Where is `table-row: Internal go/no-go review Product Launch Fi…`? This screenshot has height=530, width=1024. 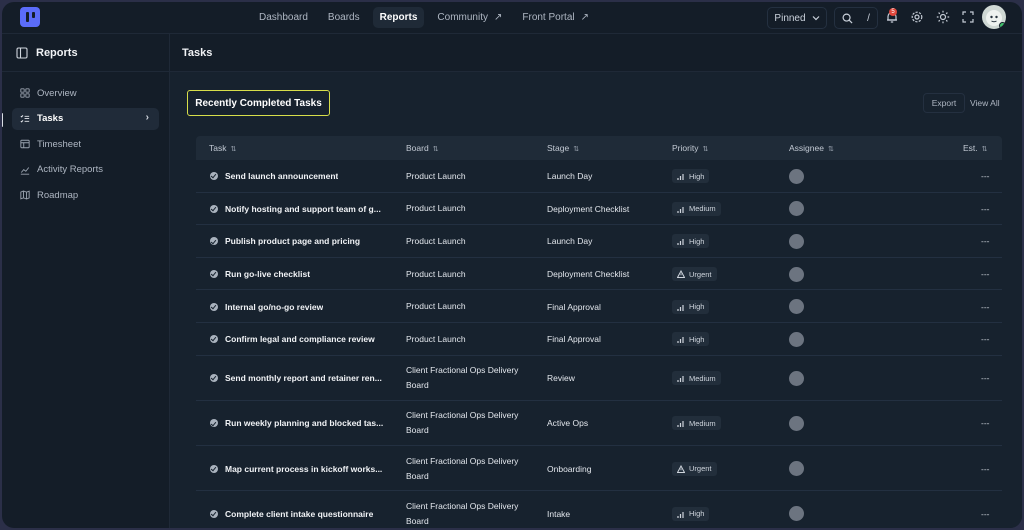
table-row: Internal go/no-go review Product Launch Fi… is located at coordinates (599, 306).